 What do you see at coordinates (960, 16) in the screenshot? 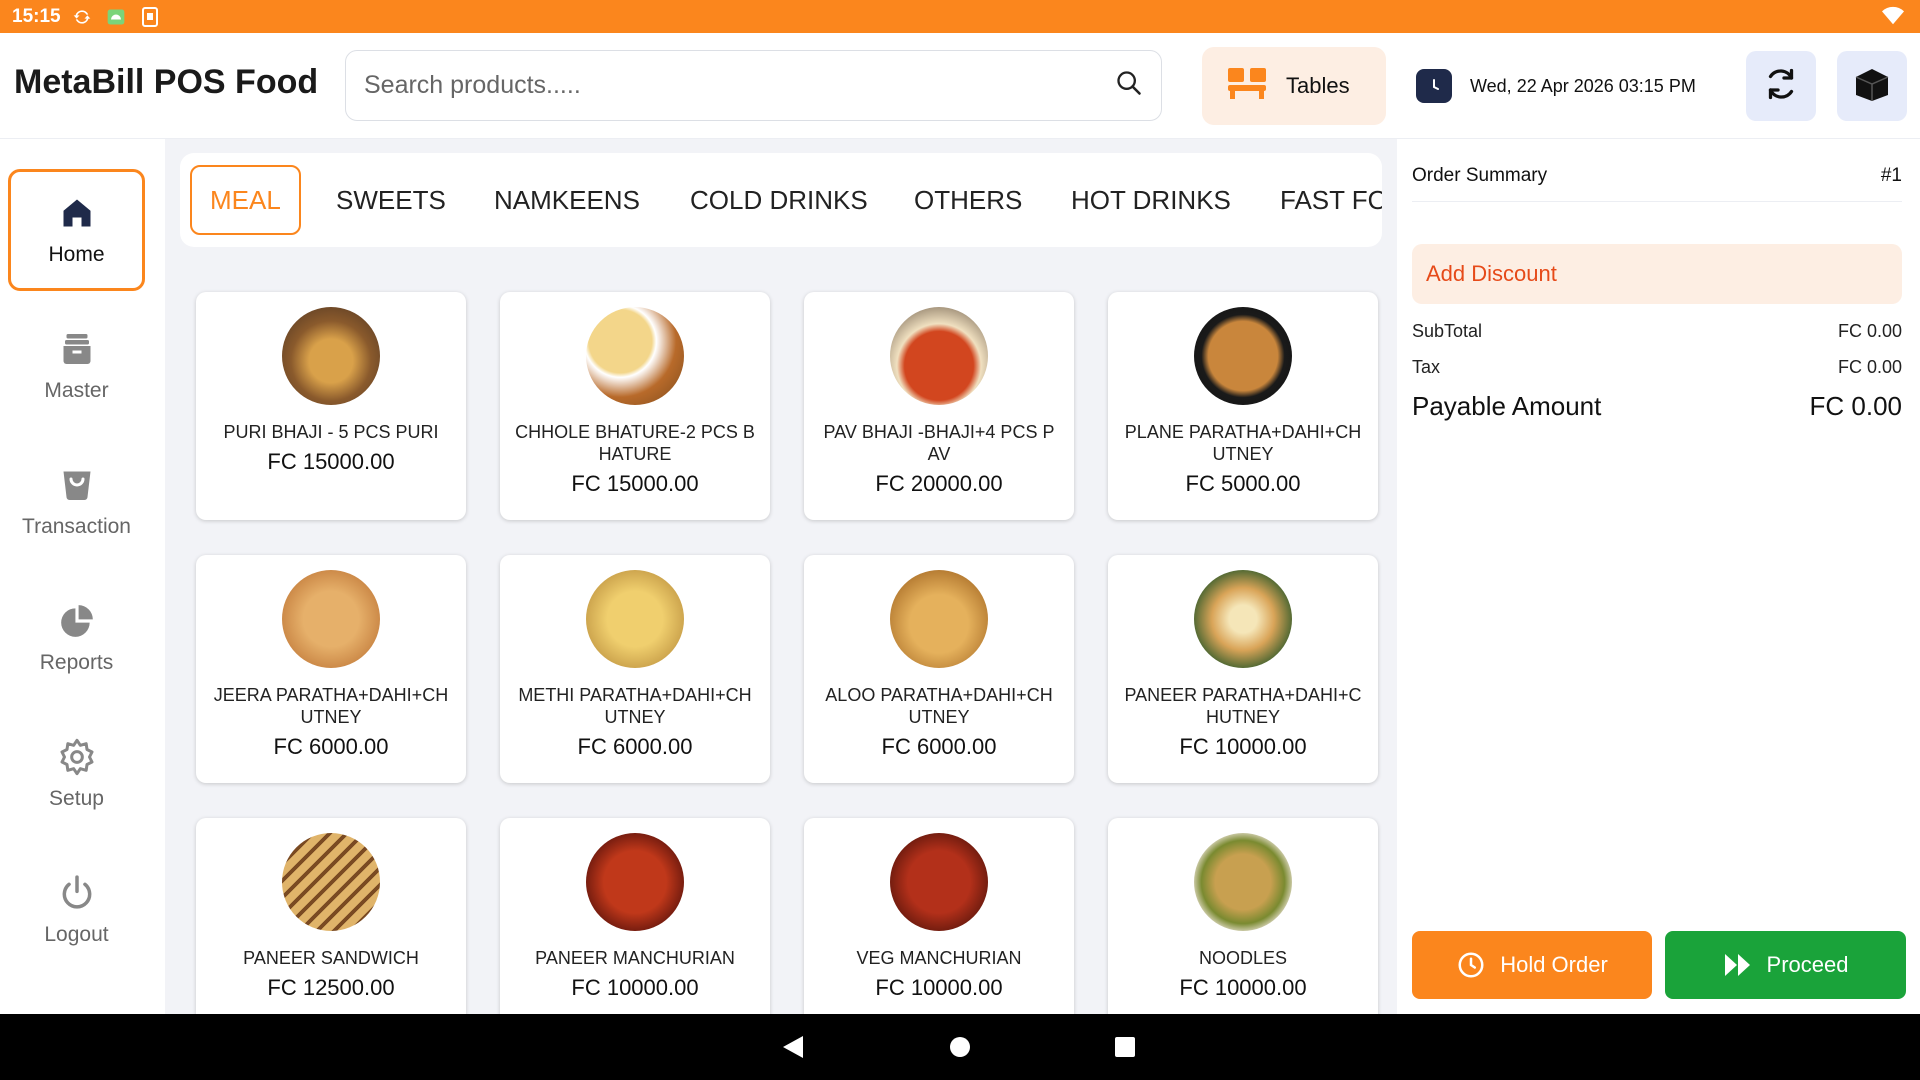
I see `status-bar: 15:15` at bounding box center [960, 16].